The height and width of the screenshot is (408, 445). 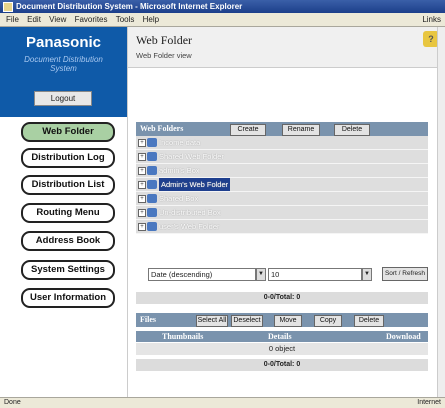 I want to click on folder-name: Un-distributed Box, so click(x=190, y=212).